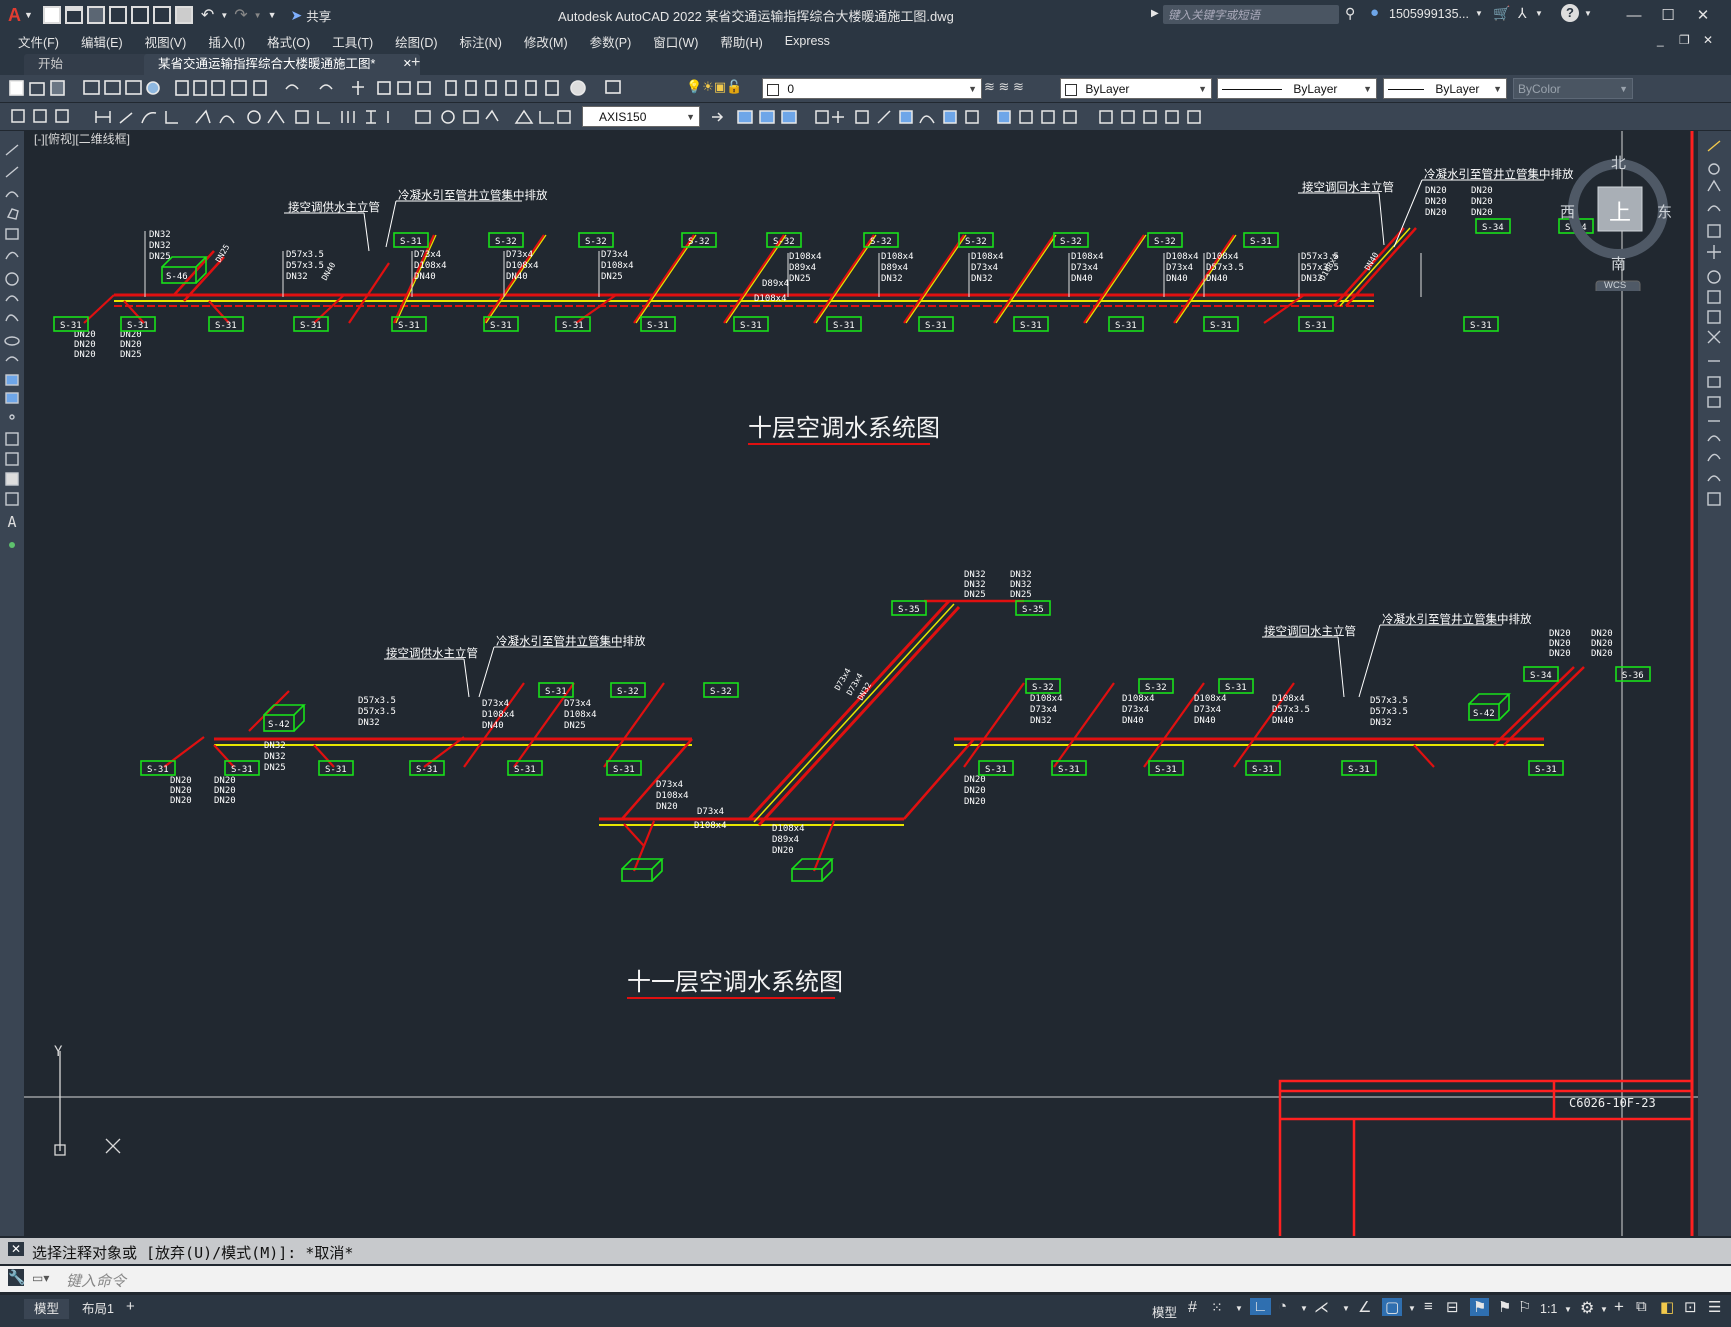 The height and width of the screenshot is (1327, 1731). Describe the element at coordinates (117, 15) in the screenshot. I see `save-as-icon` at that location.